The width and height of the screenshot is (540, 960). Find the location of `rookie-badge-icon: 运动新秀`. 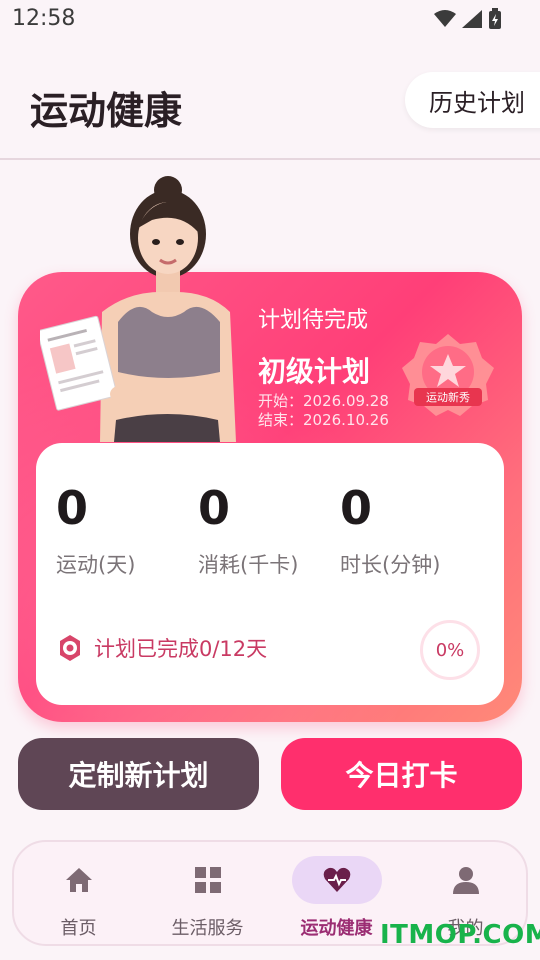

rookie-badge-icon: 运动新秀 is located at coordinates (448, 375).